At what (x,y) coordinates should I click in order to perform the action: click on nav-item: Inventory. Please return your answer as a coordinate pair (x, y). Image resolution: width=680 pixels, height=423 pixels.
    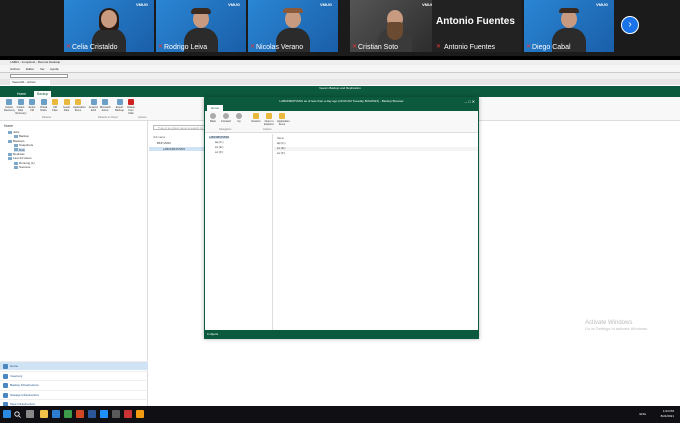
    Looking at the image, I should click on (74, 375).